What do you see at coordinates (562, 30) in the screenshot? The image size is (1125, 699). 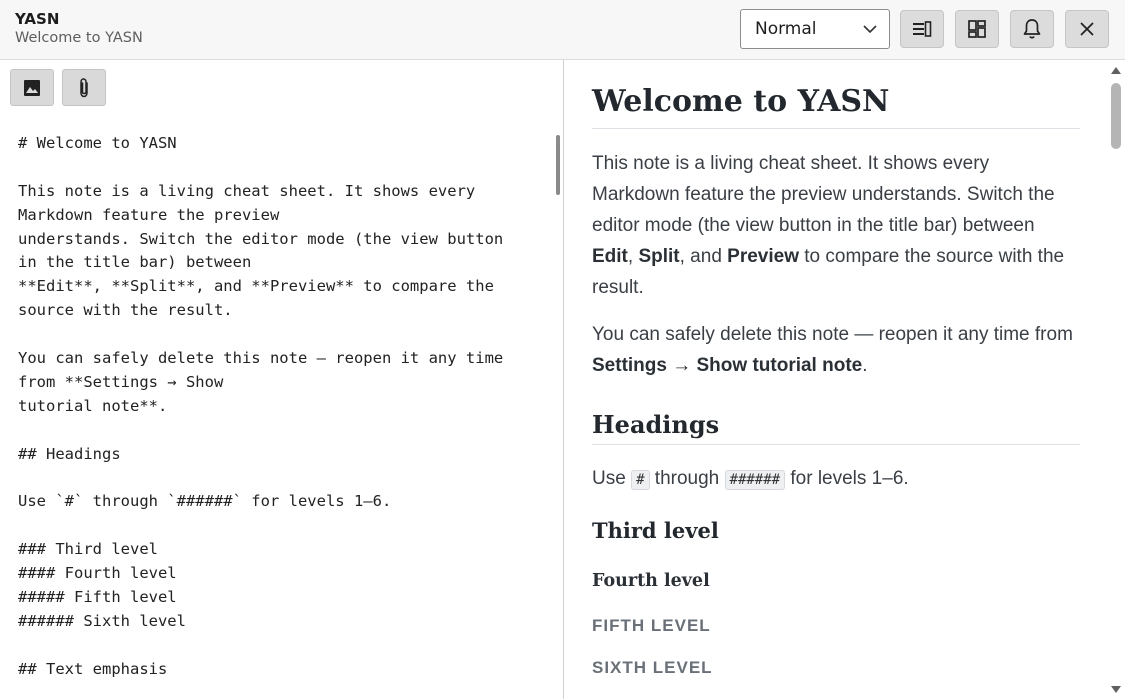 I see `title-bar: YASN Welcome to YASN Normal` at bounding box center [562, 30].